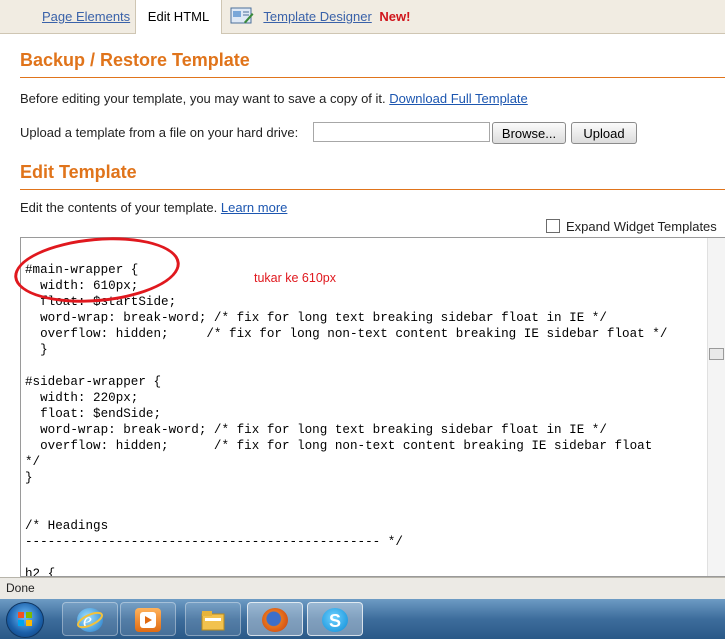 This screenshot has height=642, width=725. Describe the element at coordinates (362, 588) in the screenshot. I see `status-bar: Done` at that location.